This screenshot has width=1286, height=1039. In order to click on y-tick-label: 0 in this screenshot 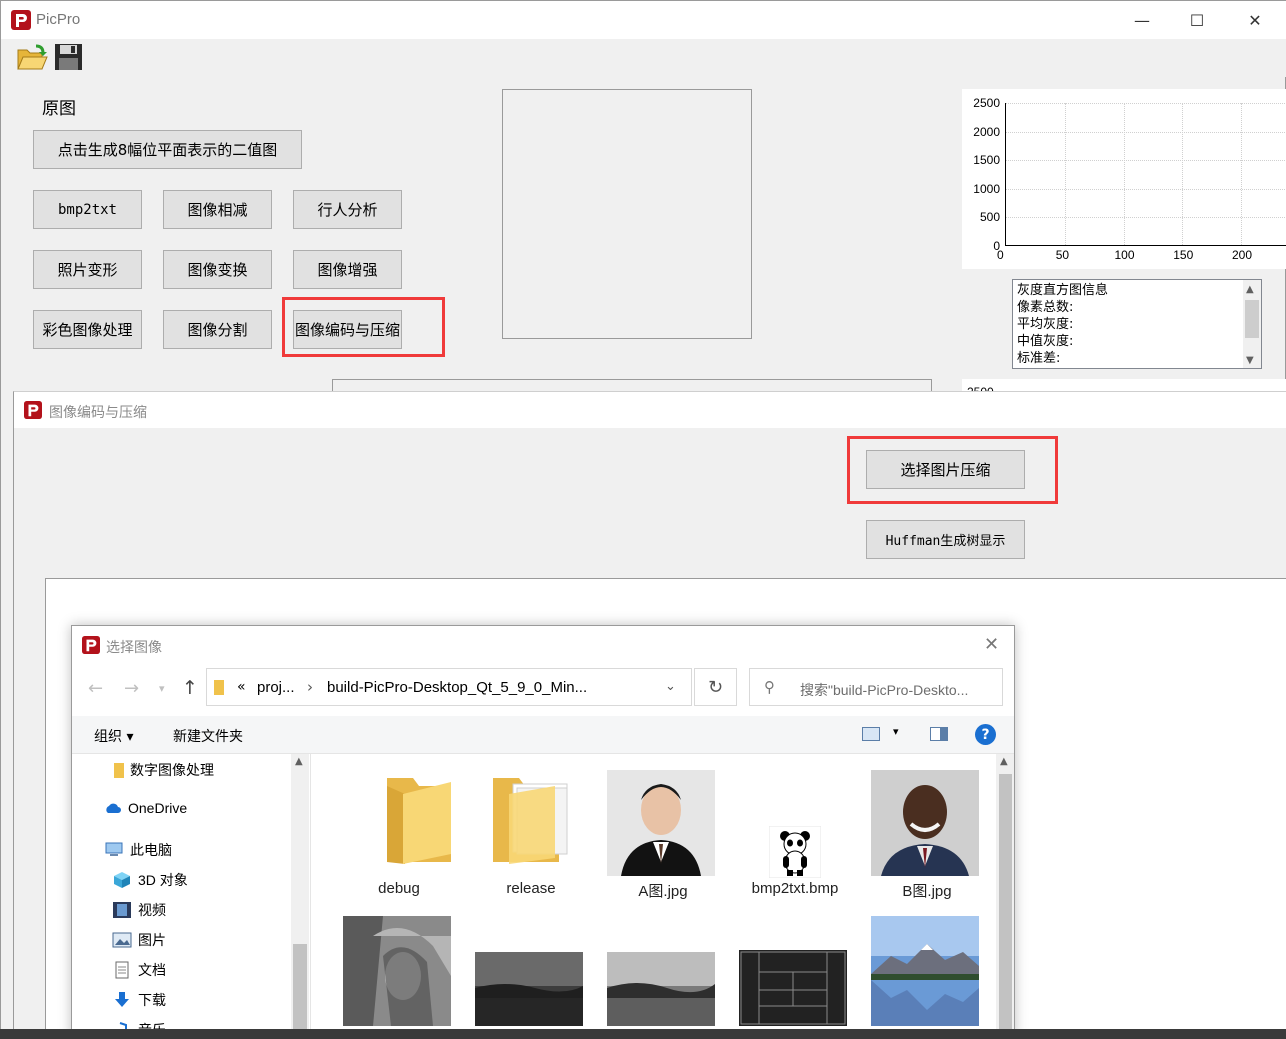, I will do `click(996, 246)`.